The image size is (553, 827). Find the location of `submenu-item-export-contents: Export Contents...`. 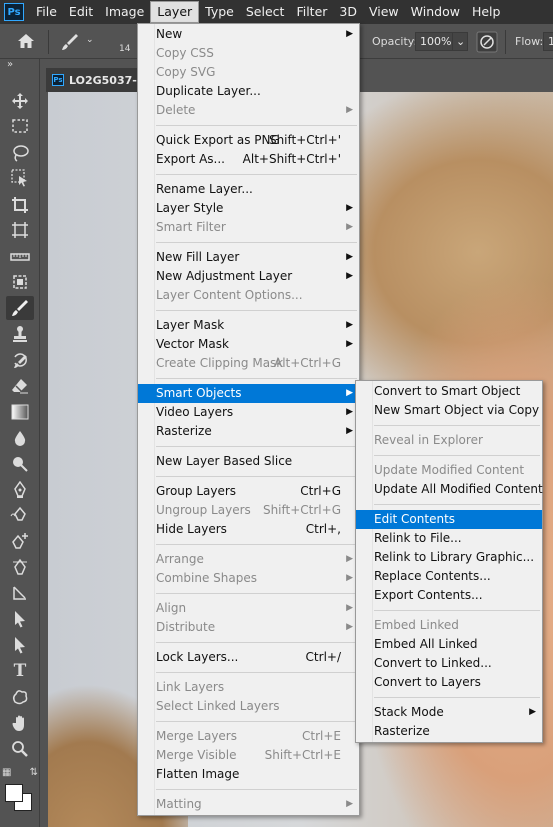

submenu-item-export-contents: Export Contents... is located at coordinates (449, 595).